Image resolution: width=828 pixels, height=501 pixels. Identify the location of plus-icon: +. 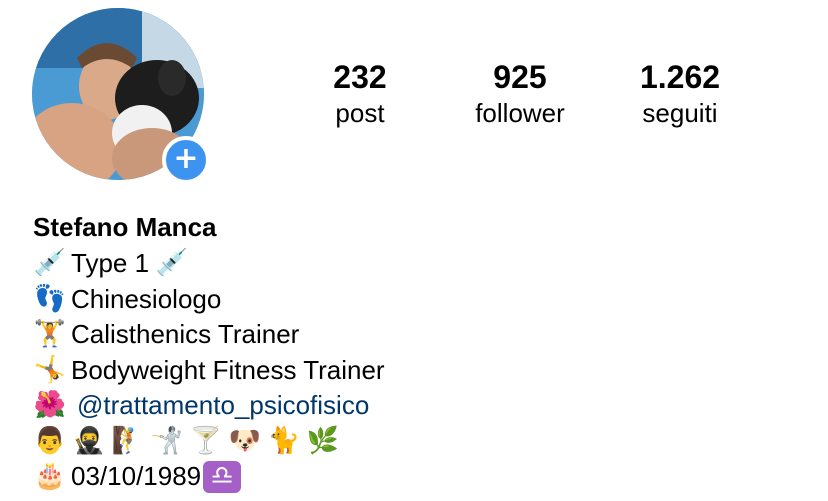
(186, 158).